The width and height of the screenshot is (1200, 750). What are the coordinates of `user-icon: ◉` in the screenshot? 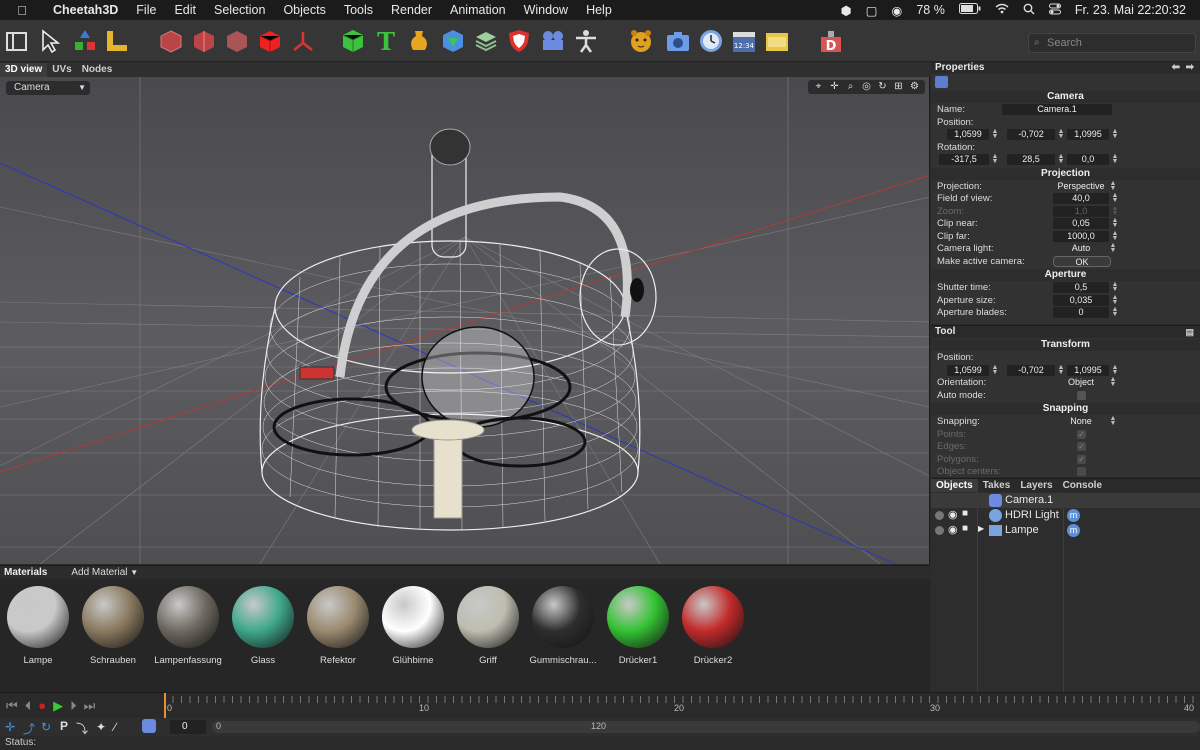 It's located at (896, 10).